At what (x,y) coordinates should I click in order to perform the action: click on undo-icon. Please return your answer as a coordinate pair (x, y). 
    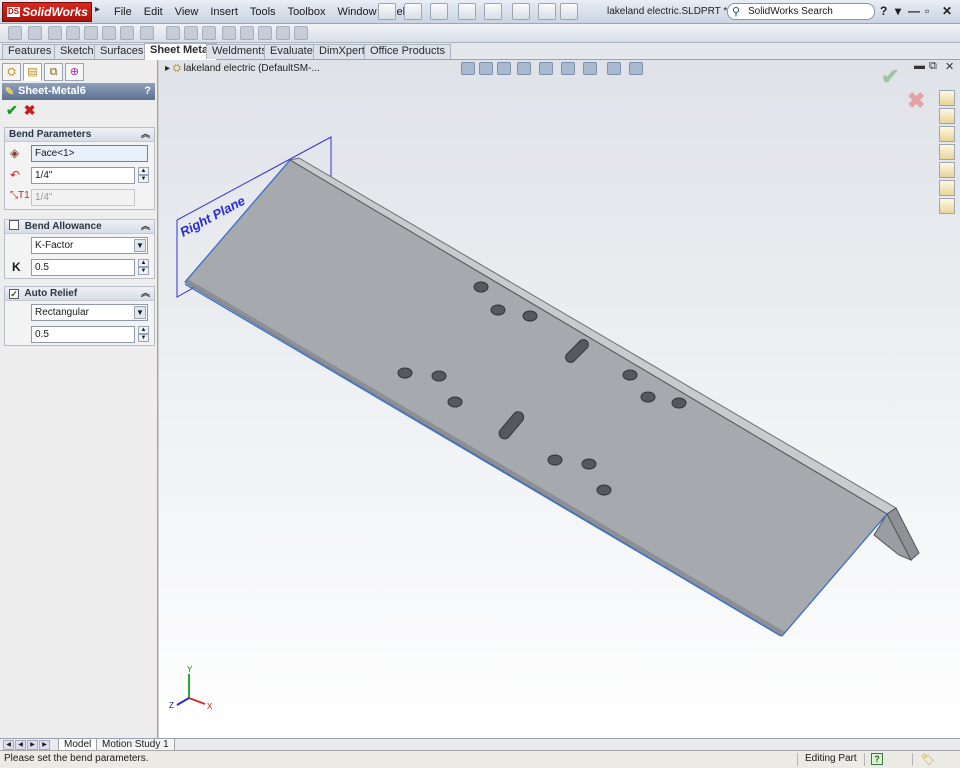
    Looking at the image, I should click on (493, 11).